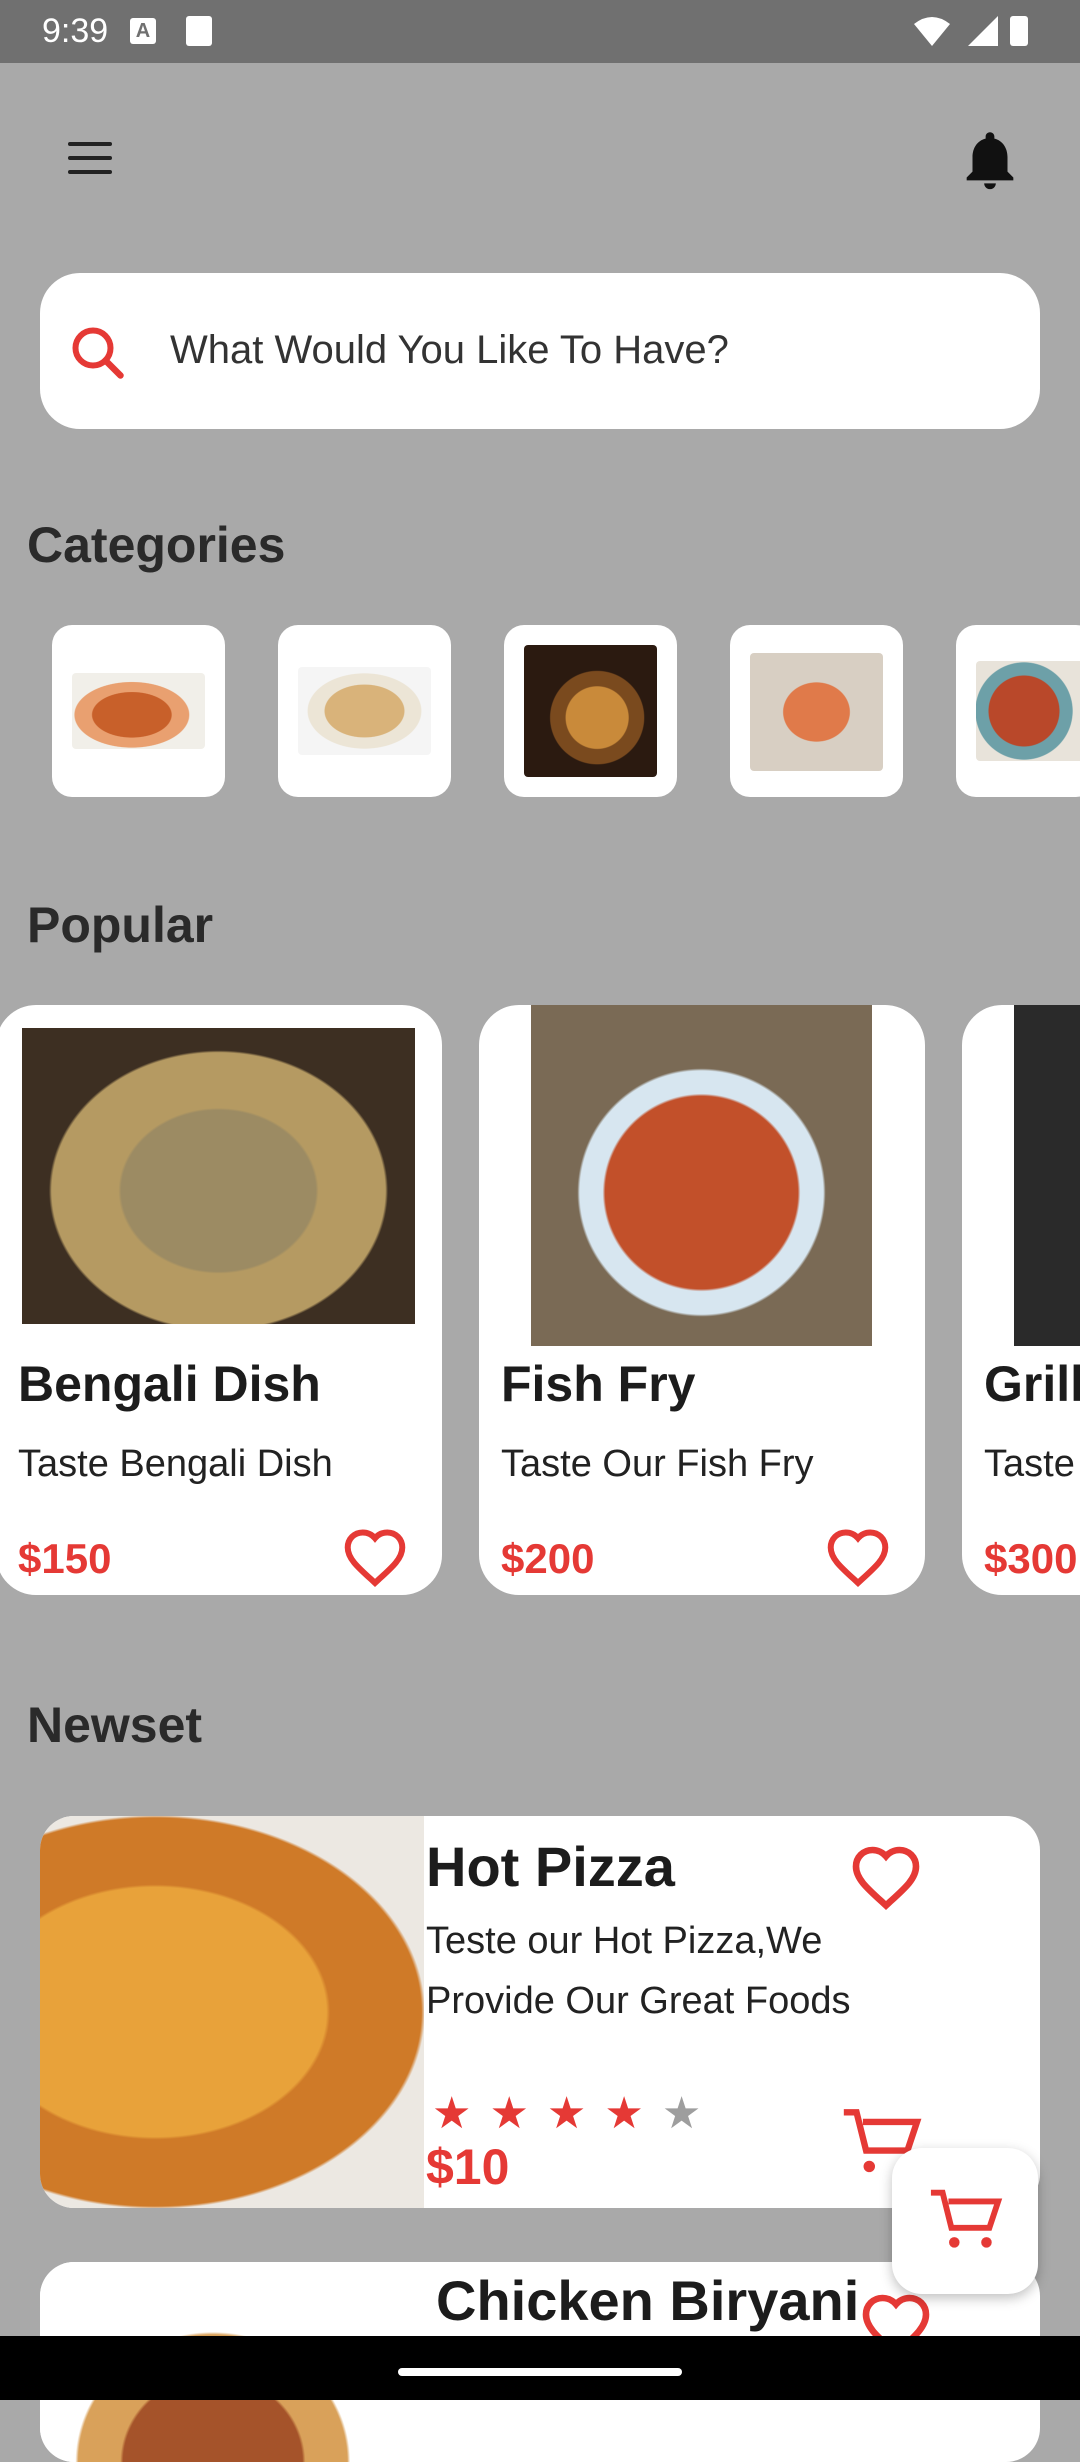  I want to click on wifi-icon, so click(932, 31).